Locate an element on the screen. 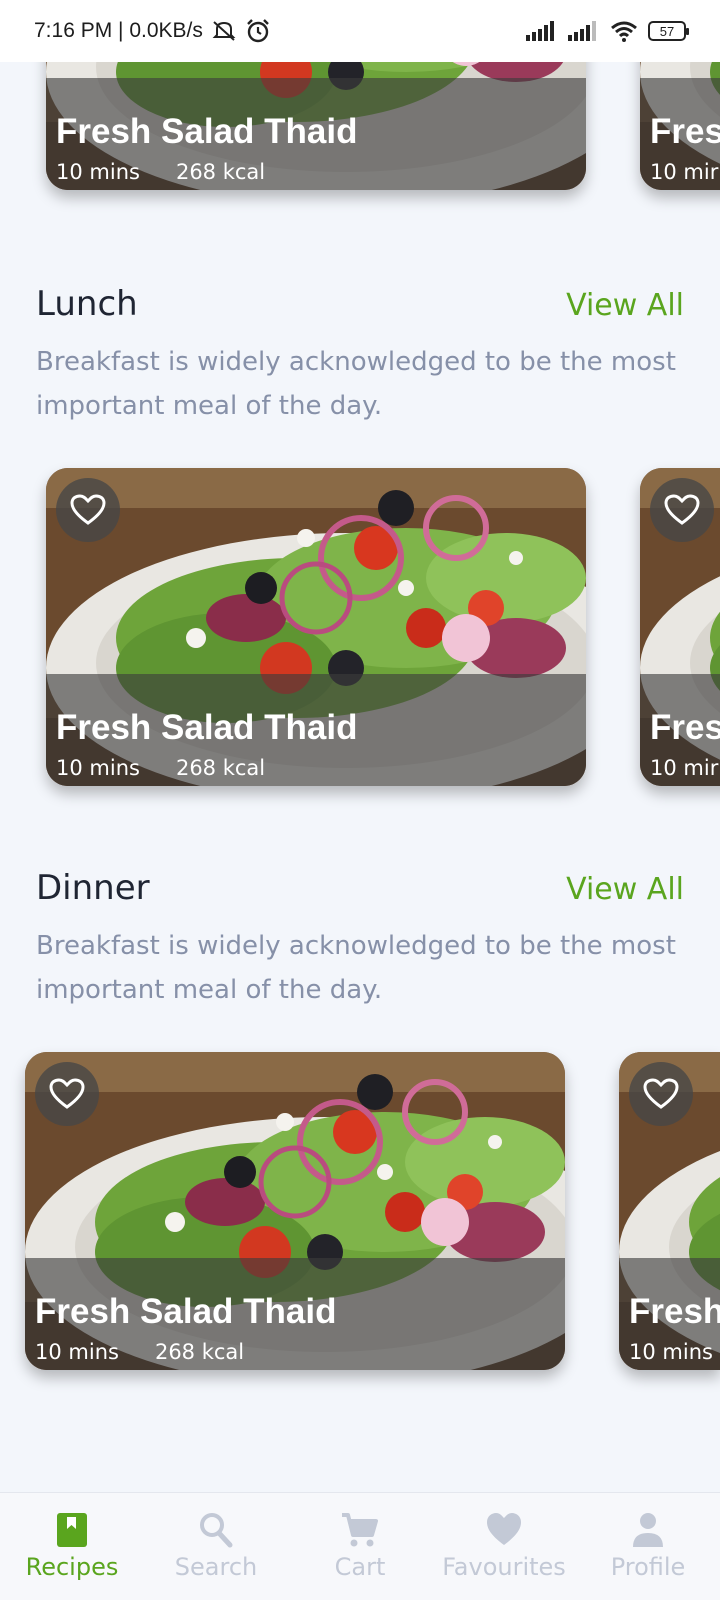 This screenshot has width=720, height=1600. section-title: Lunch is located at coordinates (87, 304).